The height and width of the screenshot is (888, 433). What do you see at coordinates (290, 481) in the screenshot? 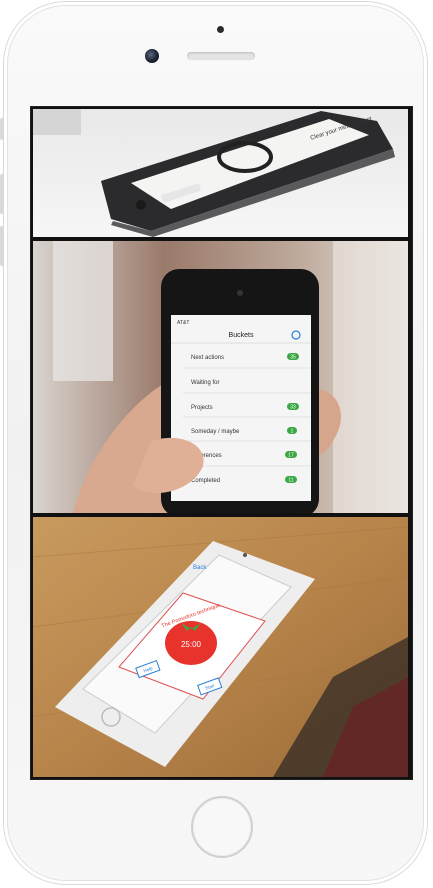
I see `row-completed-count: 11` at bounding box center [290, 481].